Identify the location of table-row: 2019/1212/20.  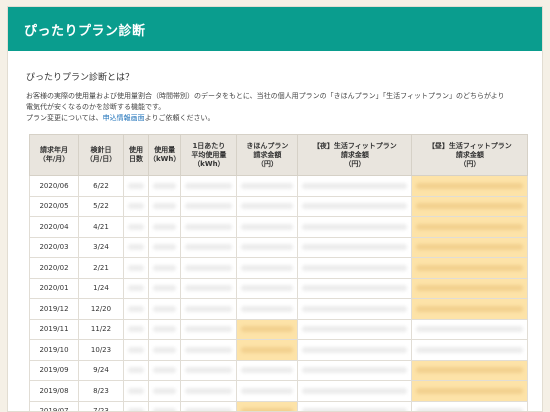
(279, 309).